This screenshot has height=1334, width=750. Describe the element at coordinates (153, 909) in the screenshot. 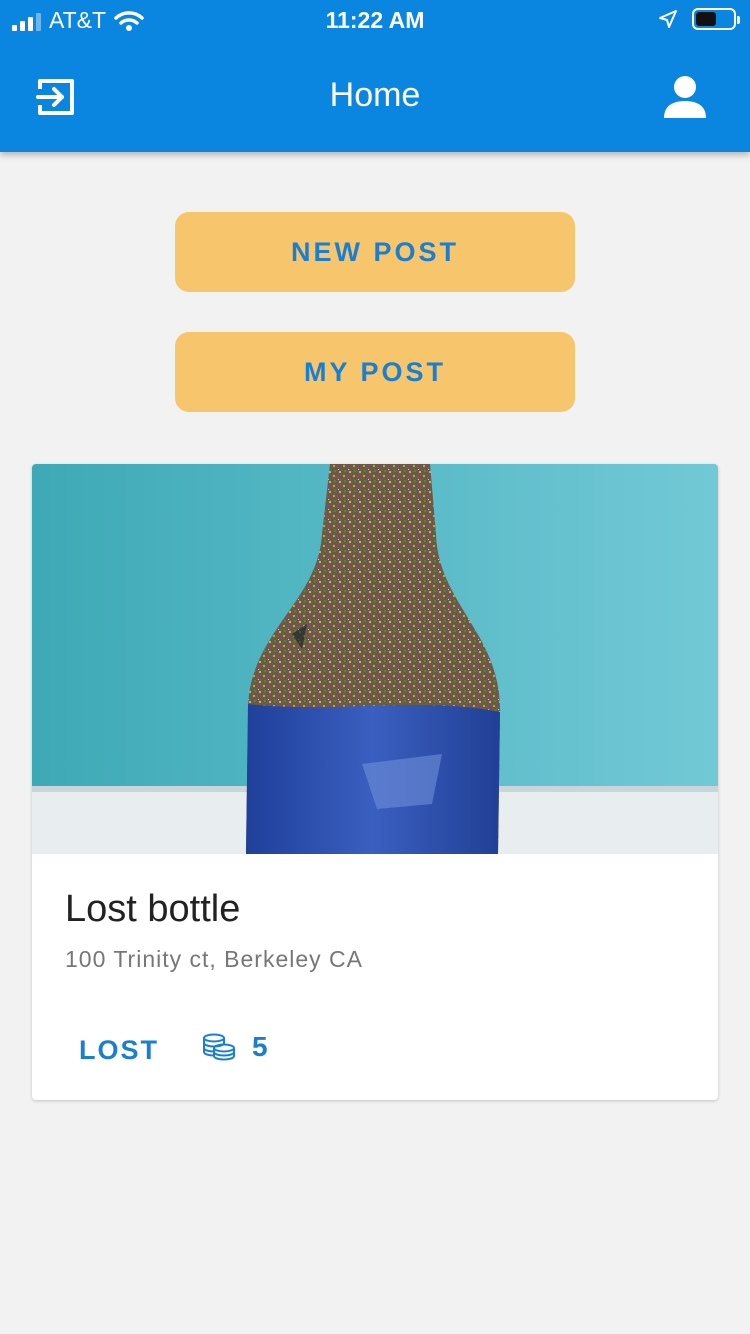

I see `post-title: Lost bottle` at that location.